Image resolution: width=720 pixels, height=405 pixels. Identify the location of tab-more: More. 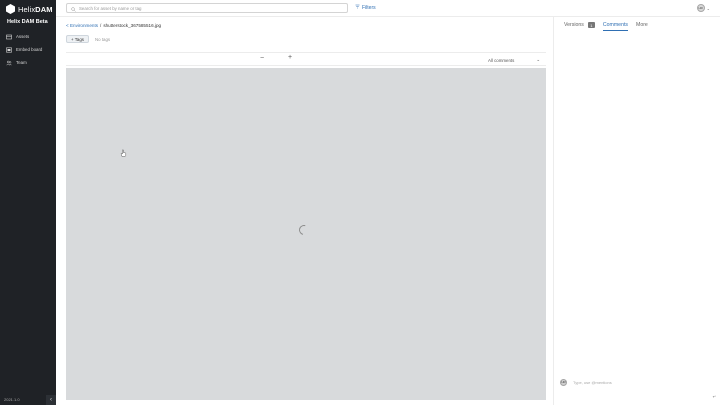
(642, 26).